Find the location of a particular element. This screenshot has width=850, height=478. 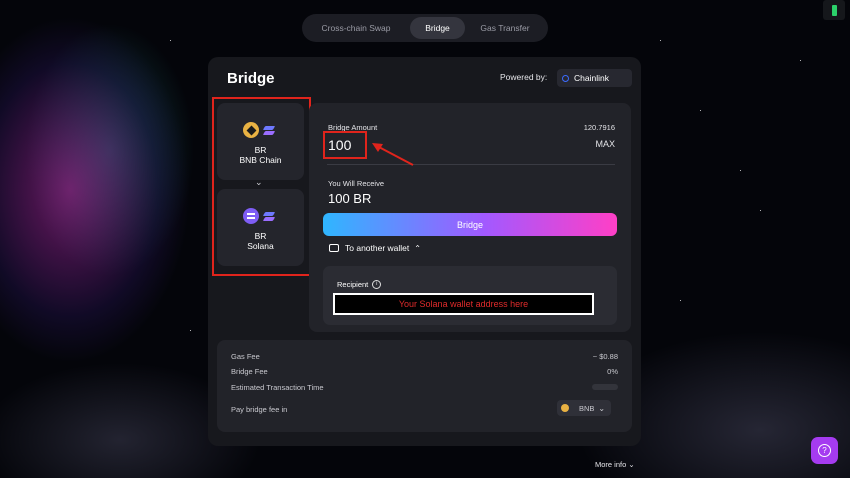

bridge-fee-label: Bridge Fee is located at coordinates (249, 371).